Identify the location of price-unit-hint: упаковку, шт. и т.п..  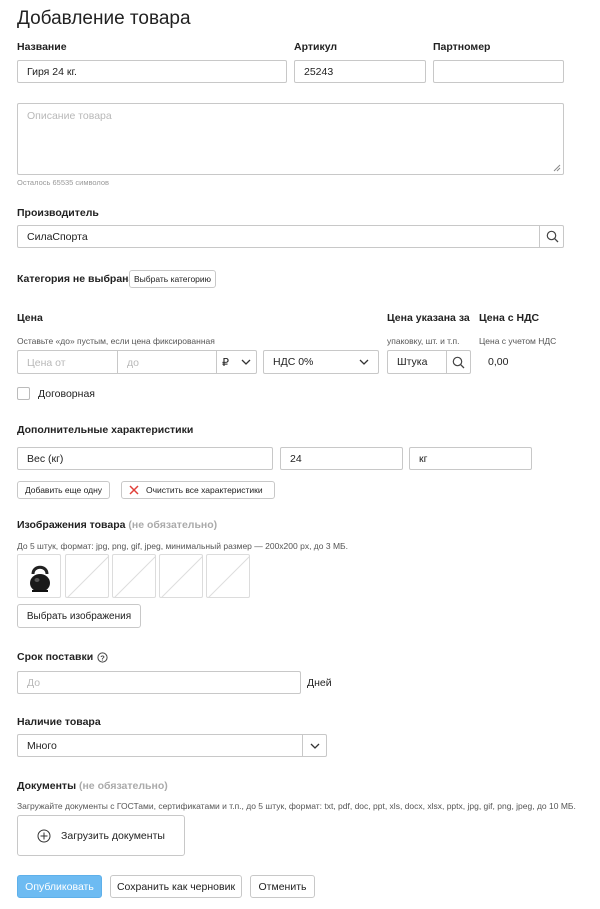
(423, 341).